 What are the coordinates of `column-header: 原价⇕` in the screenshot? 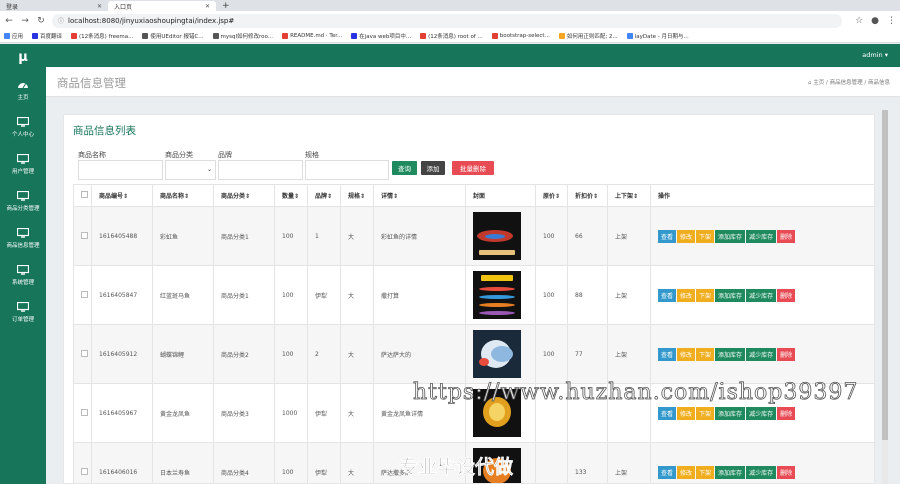 It's located at (551, 195).